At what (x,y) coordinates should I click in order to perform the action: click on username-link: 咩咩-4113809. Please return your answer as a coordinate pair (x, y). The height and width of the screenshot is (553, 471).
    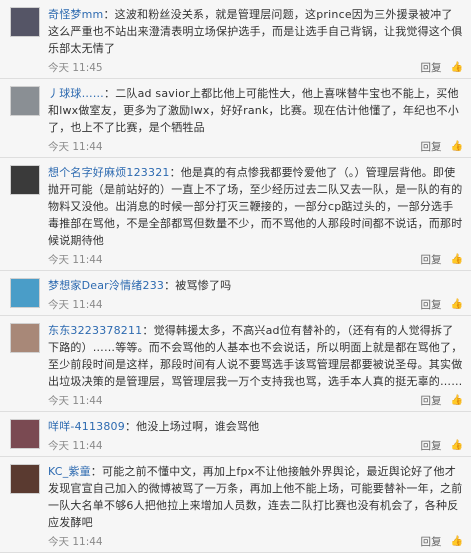
    Looking at the image, I should click on (86, 426).